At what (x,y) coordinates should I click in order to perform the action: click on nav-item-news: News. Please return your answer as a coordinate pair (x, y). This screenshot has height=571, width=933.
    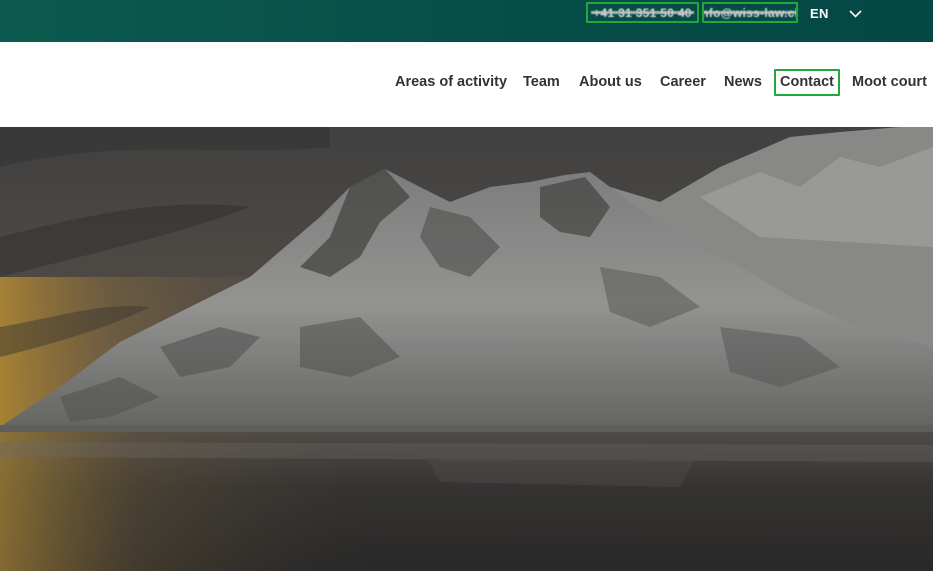
    Looking at the image, I should click on (743, 82).